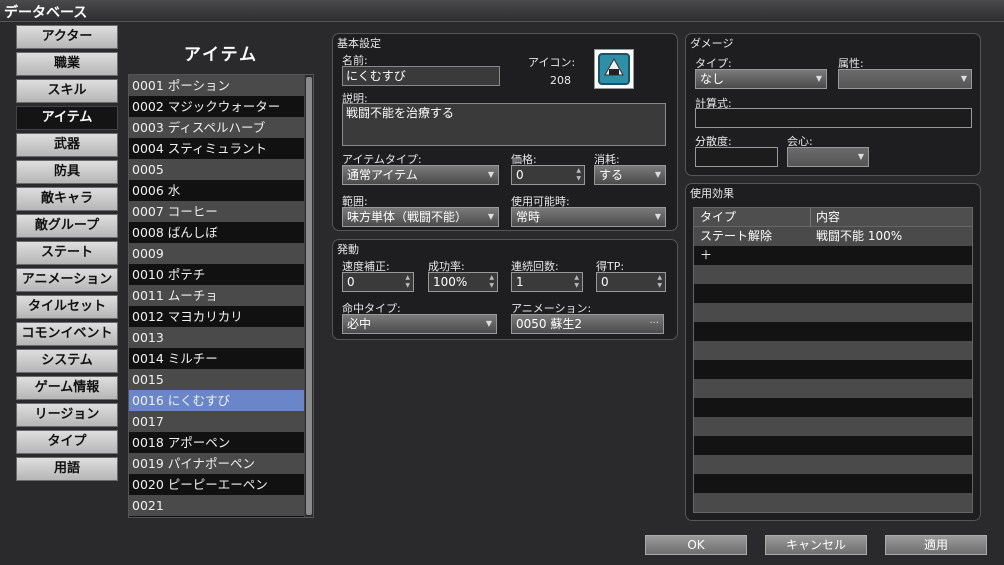 This screenshot has width=1004, height=565. Describe the element at coordinates (67, 442) in the screenshot. I see `category-button: タイプ` at that location.